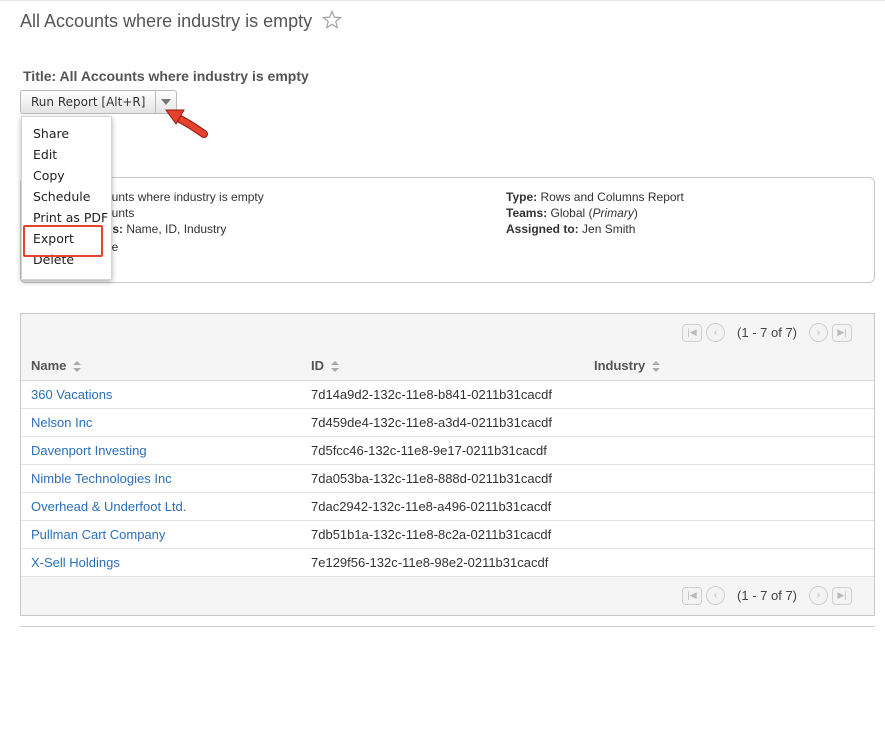  Describe the element at coordinates (70, 217) in the screenshot. I see `menu-item-print-as-pdf: Print as PDF` at that location.